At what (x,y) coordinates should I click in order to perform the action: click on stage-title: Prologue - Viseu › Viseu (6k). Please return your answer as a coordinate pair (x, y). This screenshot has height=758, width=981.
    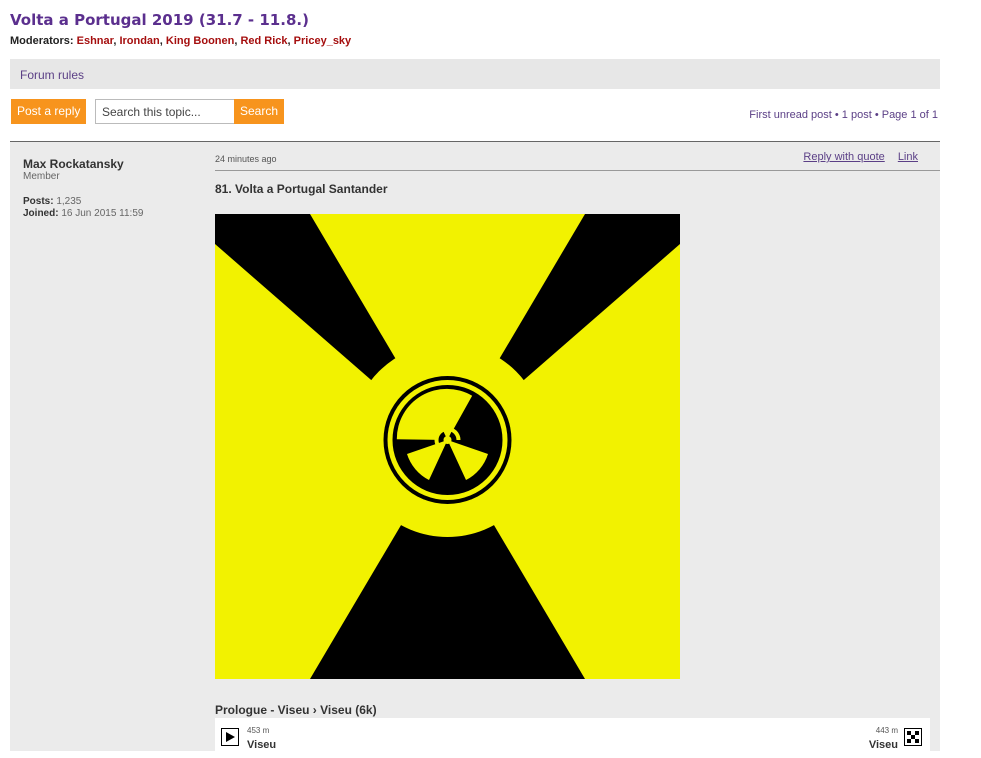
    Looking at the image, I should click on (296, 710).